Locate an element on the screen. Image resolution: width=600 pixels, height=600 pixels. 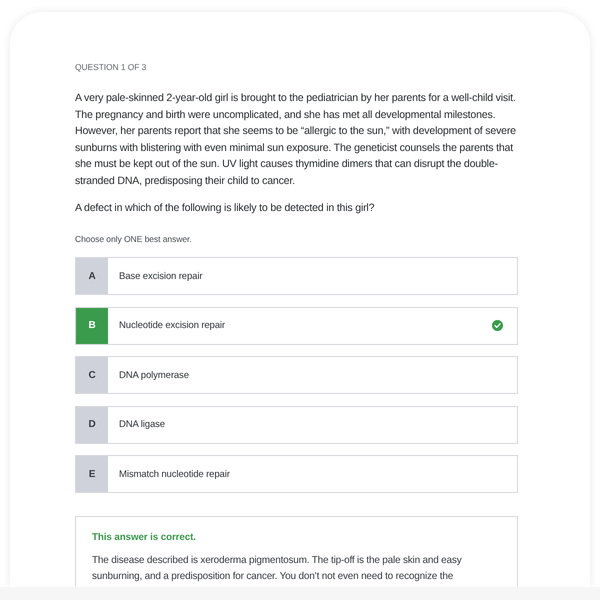
feedback-text: The disease described is xeroderma pigmentosum. The tip-off is the pale skin and easy sunburning, and a predisposition for cancer. You don’t not even need to recognize the is located at coordinates (277, 569).